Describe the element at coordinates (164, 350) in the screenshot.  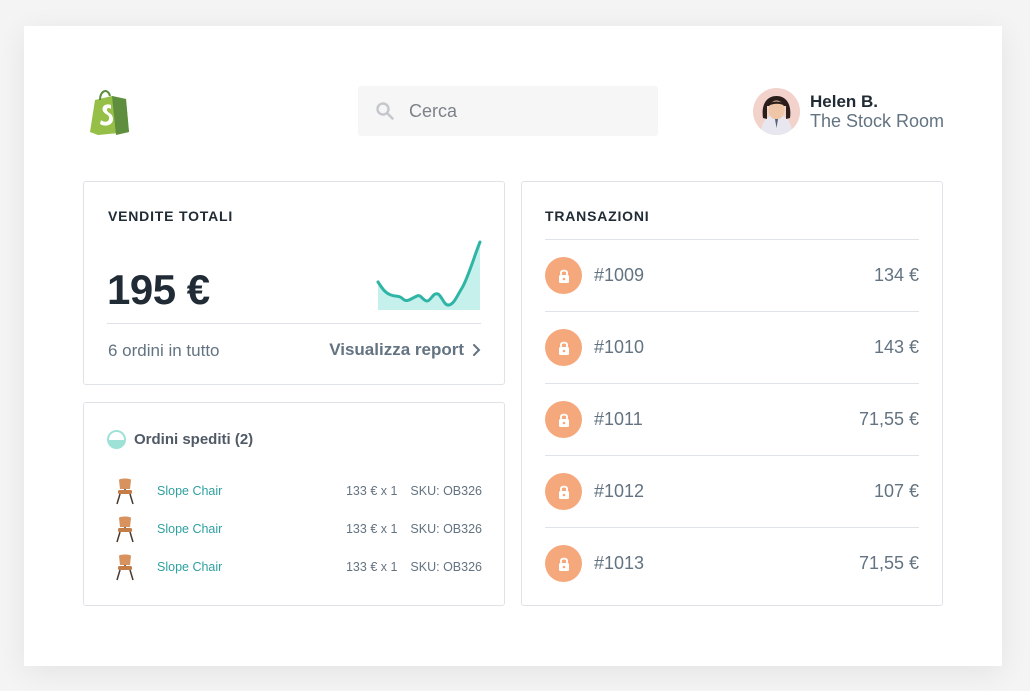
I see `orders-count: 6 ordini in tutto` at that location.